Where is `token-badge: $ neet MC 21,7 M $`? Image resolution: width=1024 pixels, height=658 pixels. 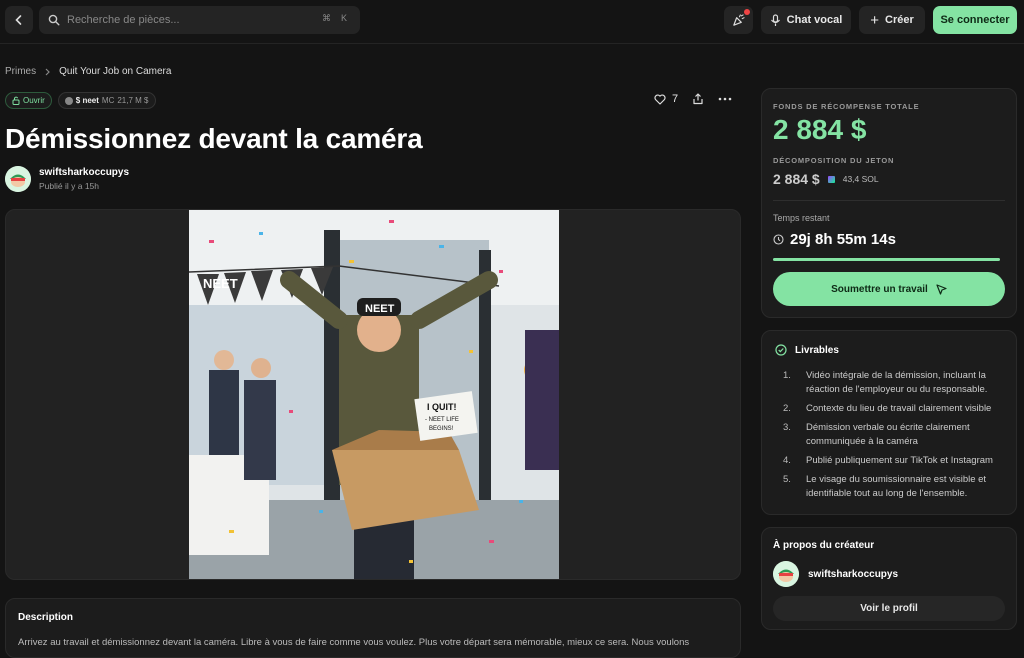
token-badge: $ neet MC 21,7 M $ is located at coordinates (106, 100).